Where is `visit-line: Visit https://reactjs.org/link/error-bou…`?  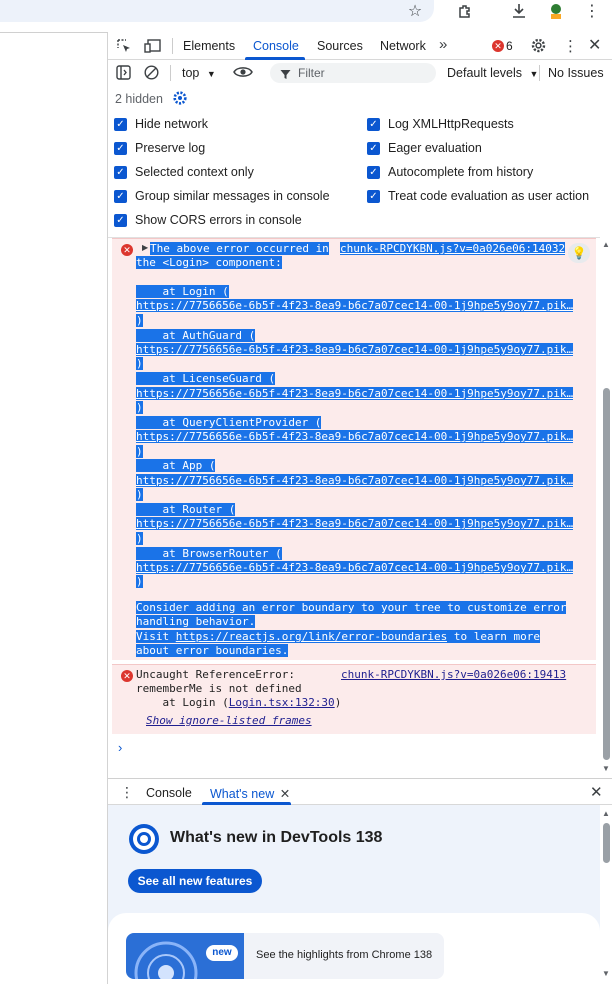
visit-line: Visit https://reactjs.org/link/error-bou… is located at coordinates (338, 637).